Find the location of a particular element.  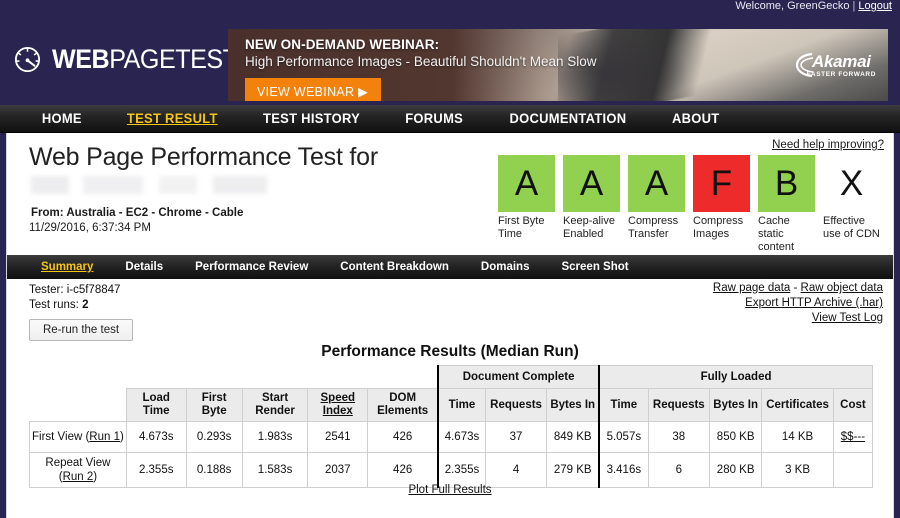

grade-effective-use-of-cdn: X Effective use of CDN is located at coordinates (851, 204).